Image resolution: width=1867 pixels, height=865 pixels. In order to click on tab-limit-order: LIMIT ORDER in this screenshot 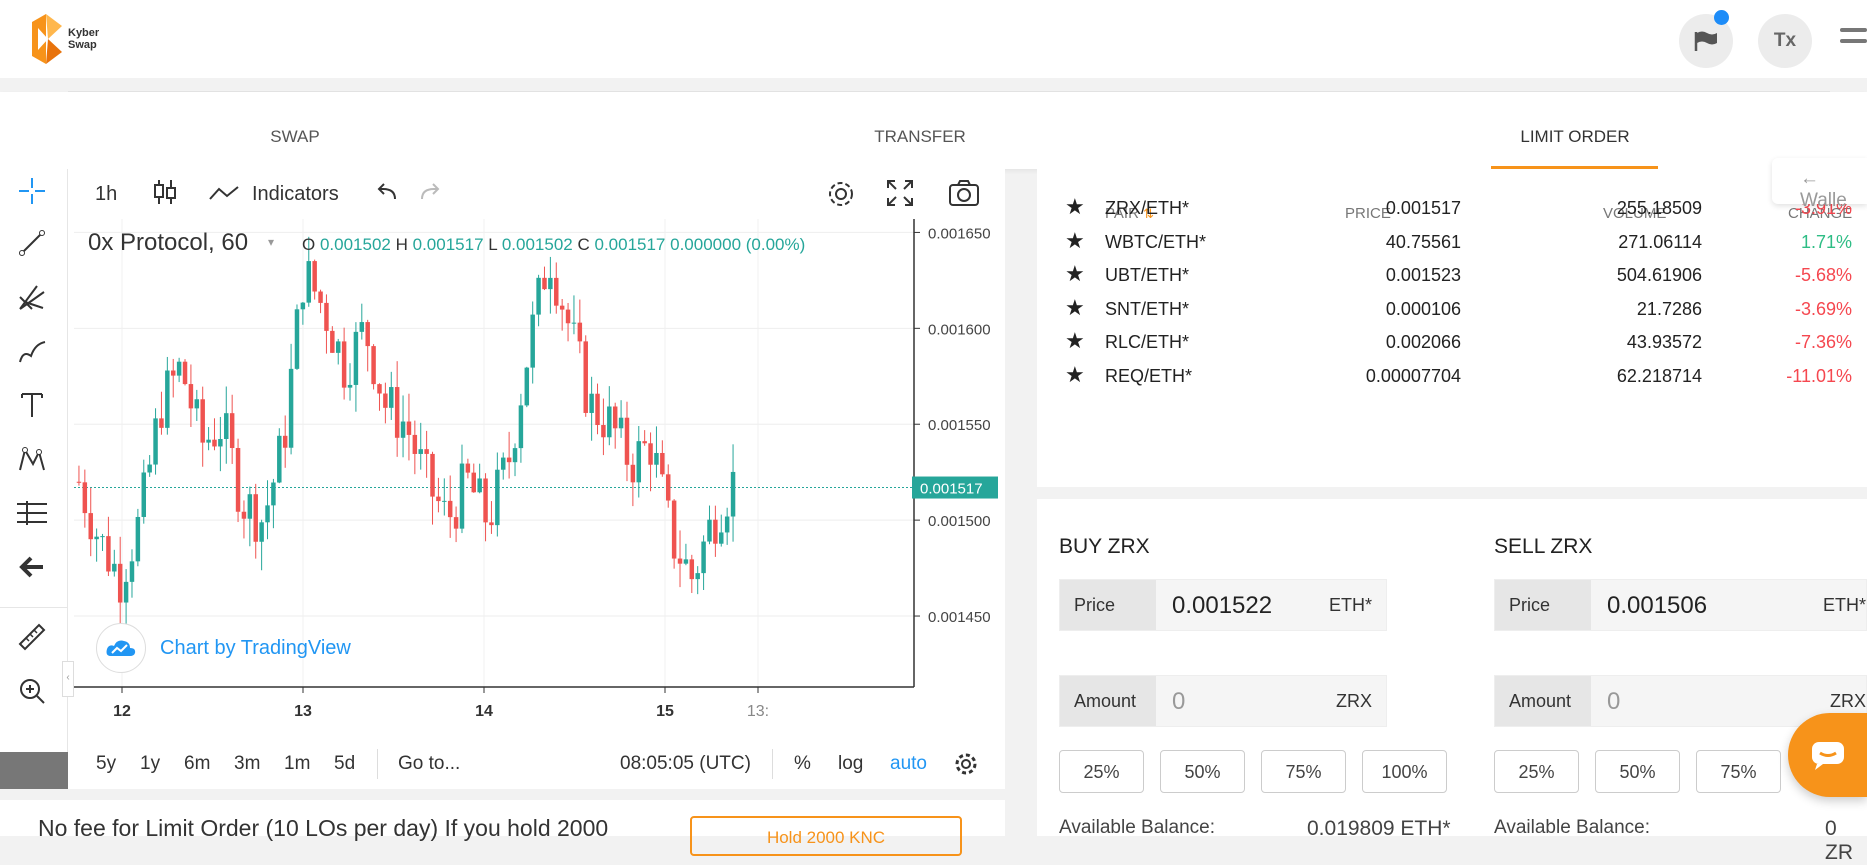, I will do `click(1575, 137)`.